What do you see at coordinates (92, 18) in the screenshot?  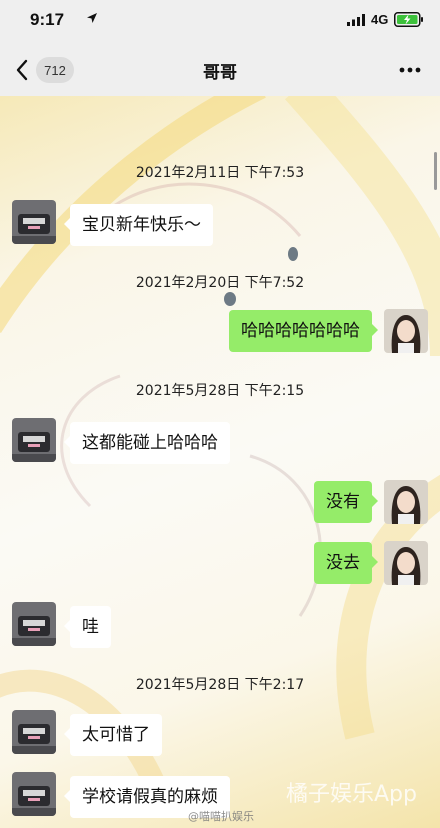 I see `location-arrow-icon` at bounding box center [92, 18].